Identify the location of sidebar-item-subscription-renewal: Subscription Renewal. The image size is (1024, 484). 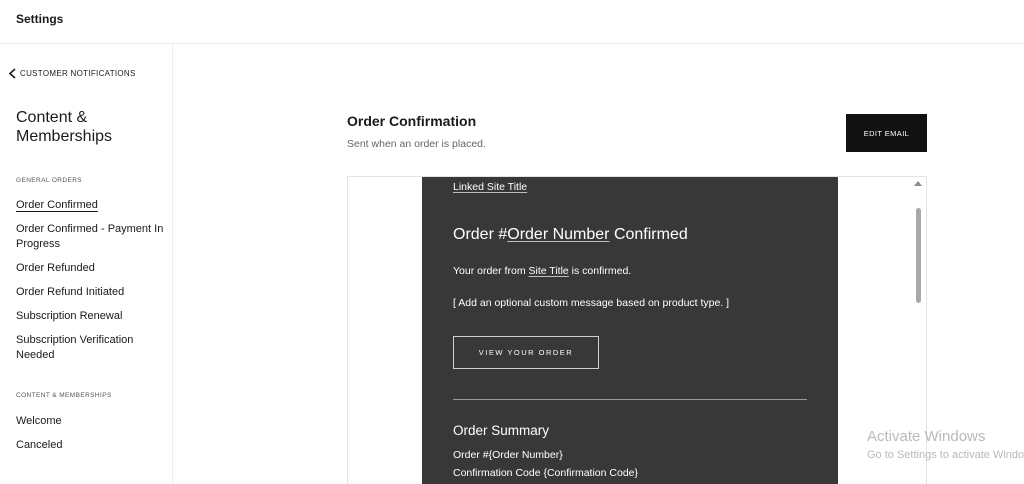
(91, 316).